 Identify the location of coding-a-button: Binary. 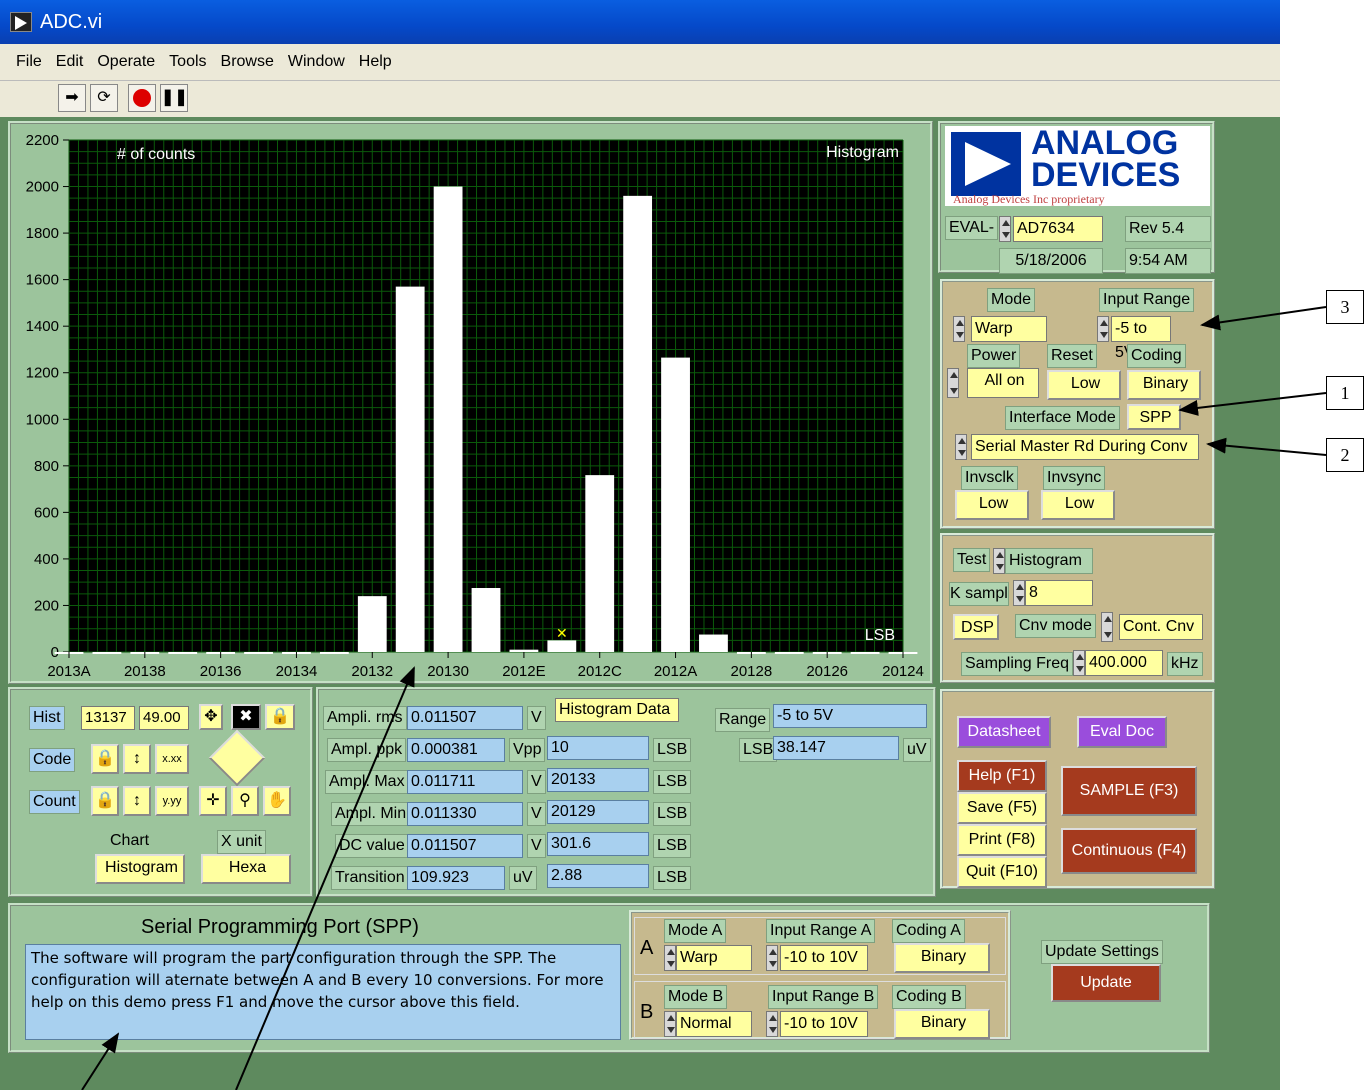
(942, 958).